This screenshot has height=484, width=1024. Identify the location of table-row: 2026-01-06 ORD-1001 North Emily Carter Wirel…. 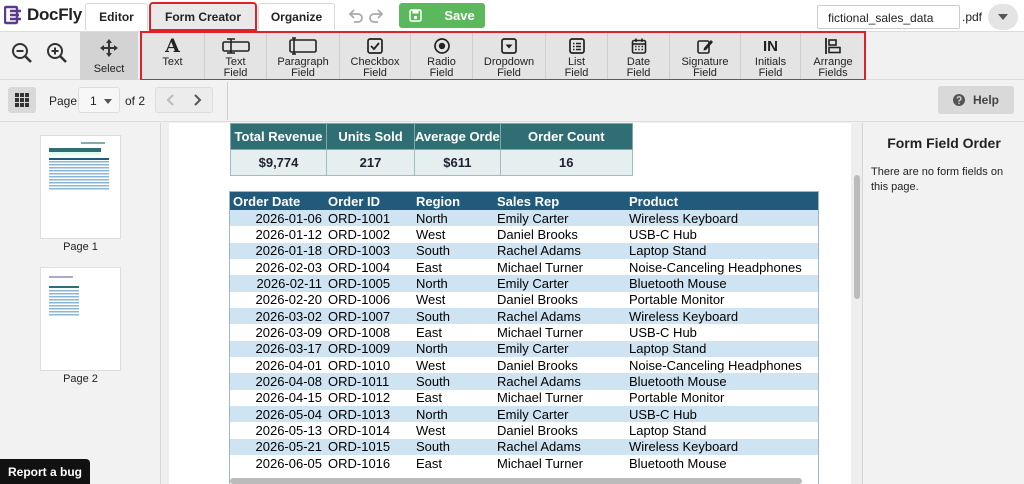
(524, 218).